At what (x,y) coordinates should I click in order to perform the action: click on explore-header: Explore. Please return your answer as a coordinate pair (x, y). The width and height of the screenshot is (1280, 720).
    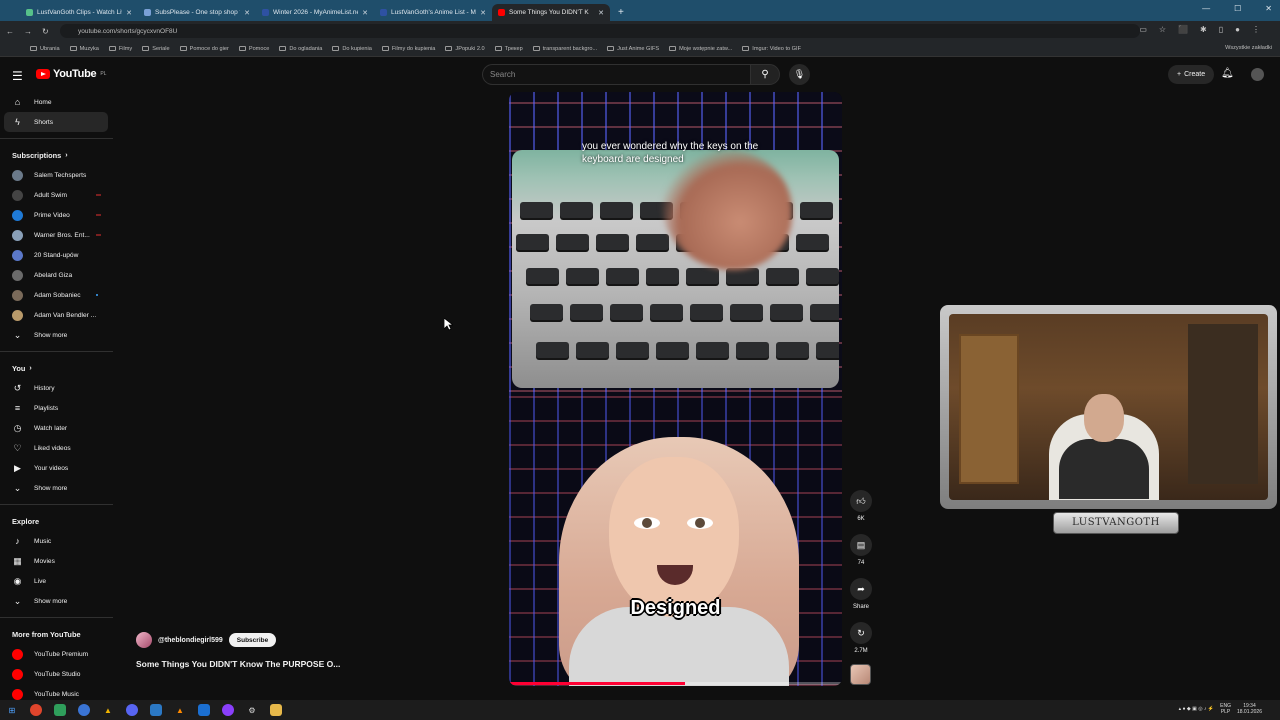
    Looking at the image, I should click on (57, 521).